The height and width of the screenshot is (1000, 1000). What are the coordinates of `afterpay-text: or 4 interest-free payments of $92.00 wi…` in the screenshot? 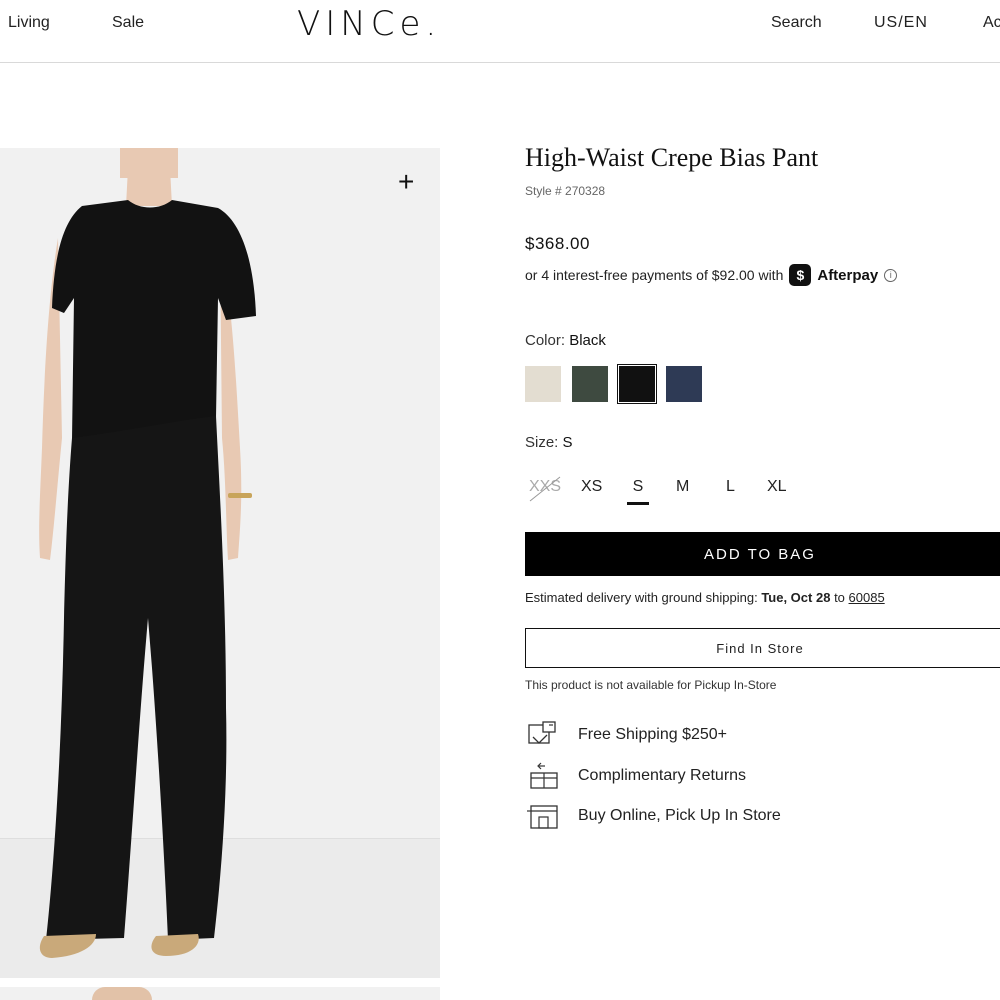 It's located at (654, 275).